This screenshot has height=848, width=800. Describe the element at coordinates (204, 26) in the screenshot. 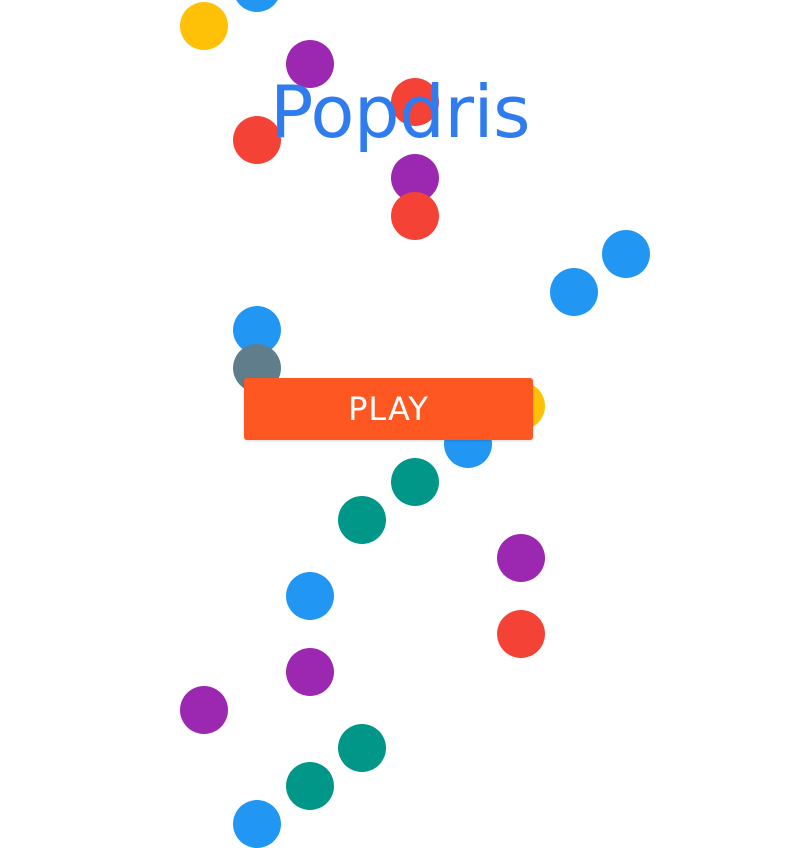

I see `yellow-dot` at that location.